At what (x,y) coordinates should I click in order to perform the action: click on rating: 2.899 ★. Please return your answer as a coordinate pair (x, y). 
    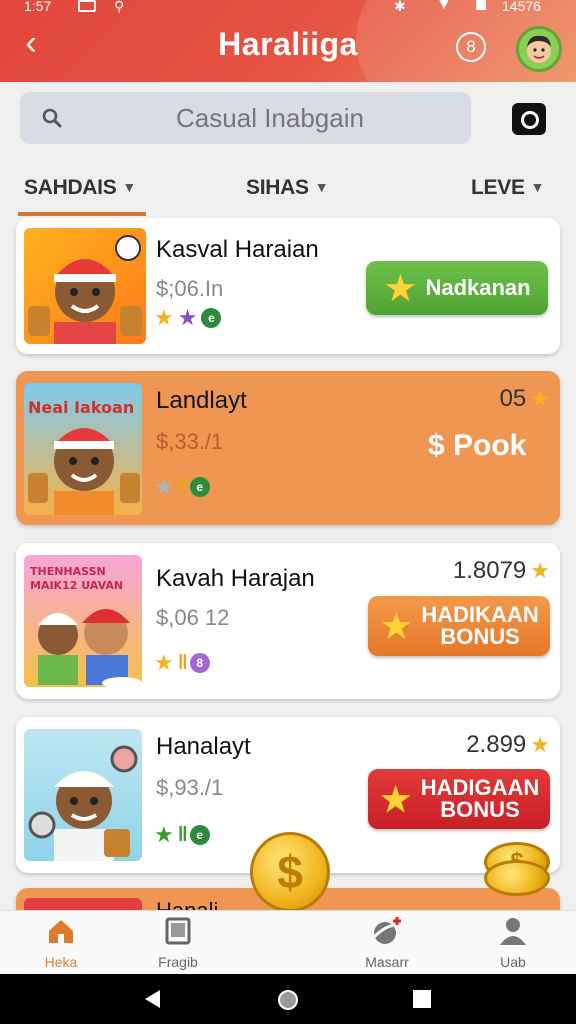
    Looking at the image, I should click on (508, 745).